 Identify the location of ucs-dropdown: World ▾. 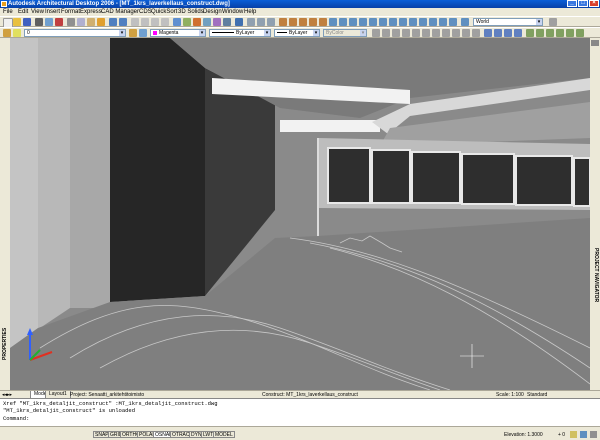
(508, 22).